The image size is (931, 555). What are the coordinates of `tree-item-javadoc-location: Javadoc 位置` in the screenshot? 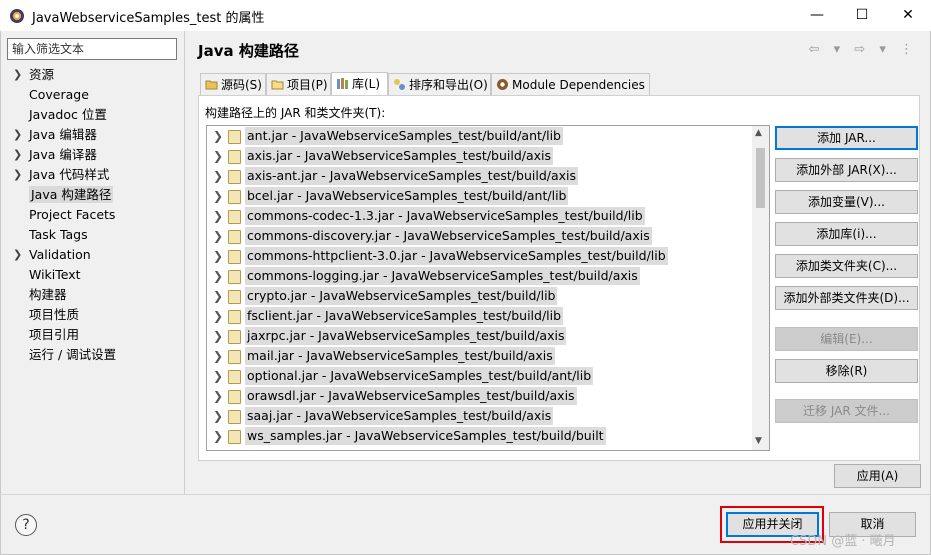 It's located at (92, 115).